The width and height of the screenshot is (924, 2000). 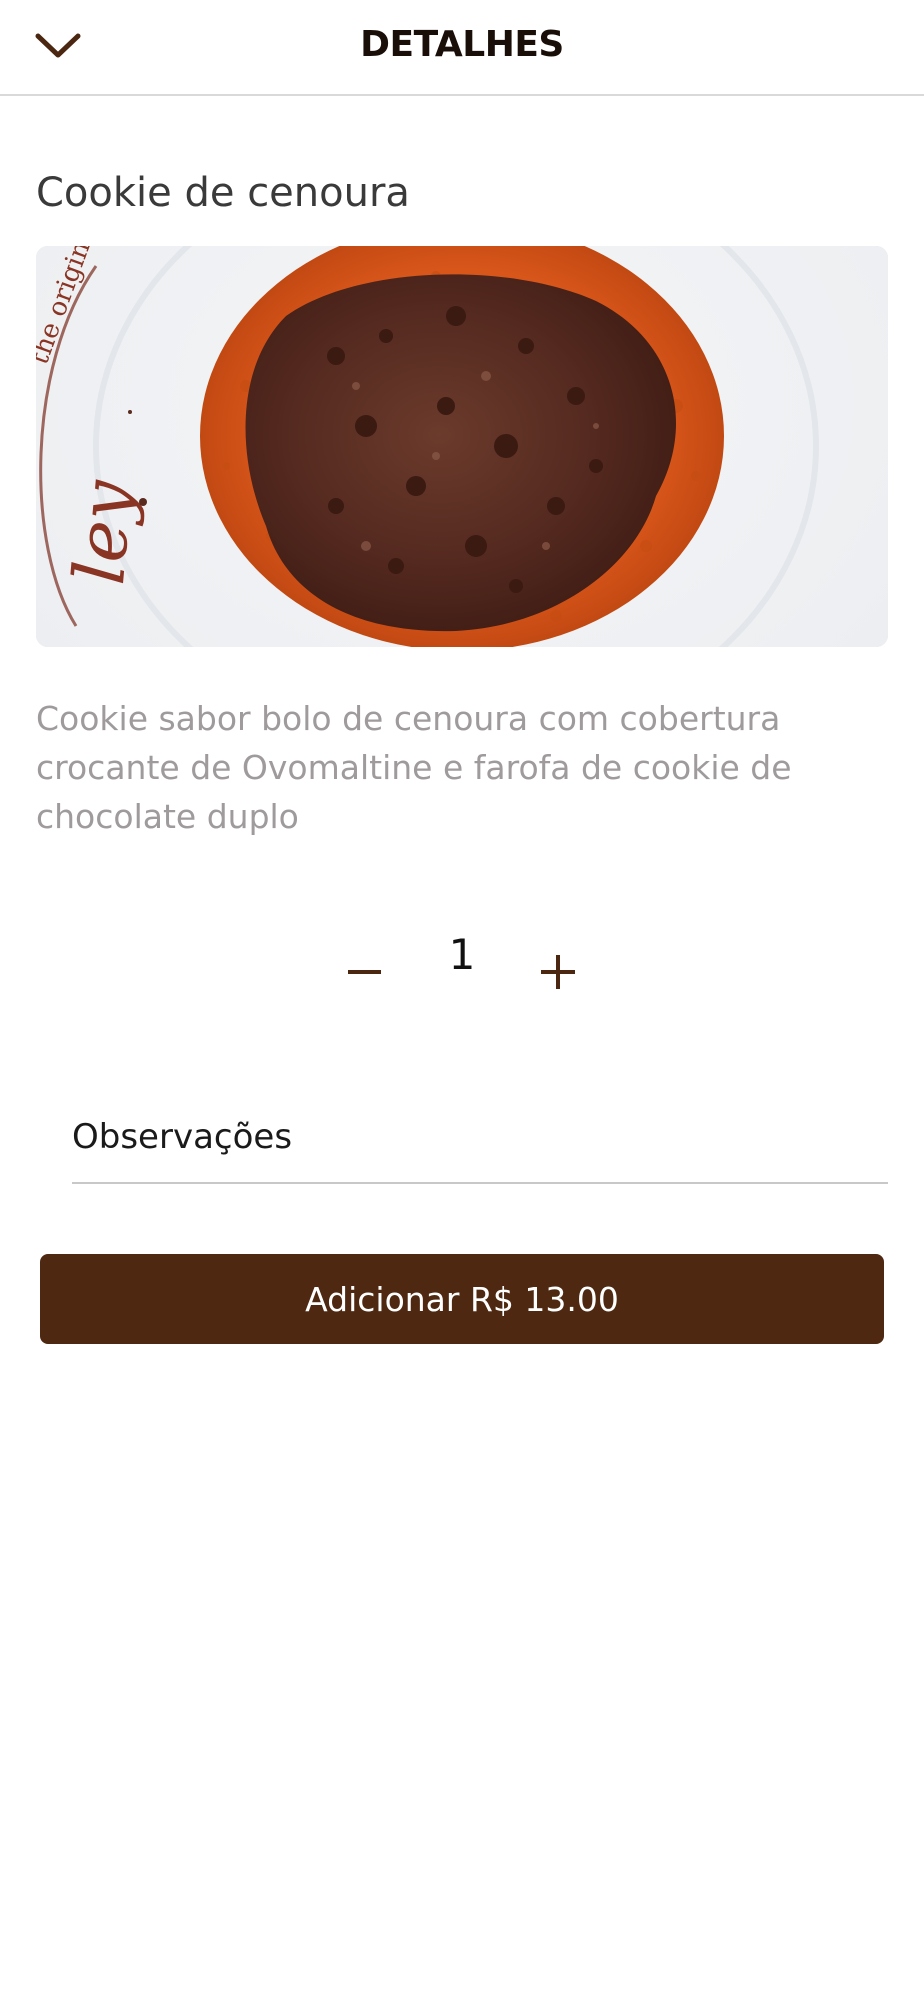 I want to click on header: DETALHES, so click(x=462, y=48).